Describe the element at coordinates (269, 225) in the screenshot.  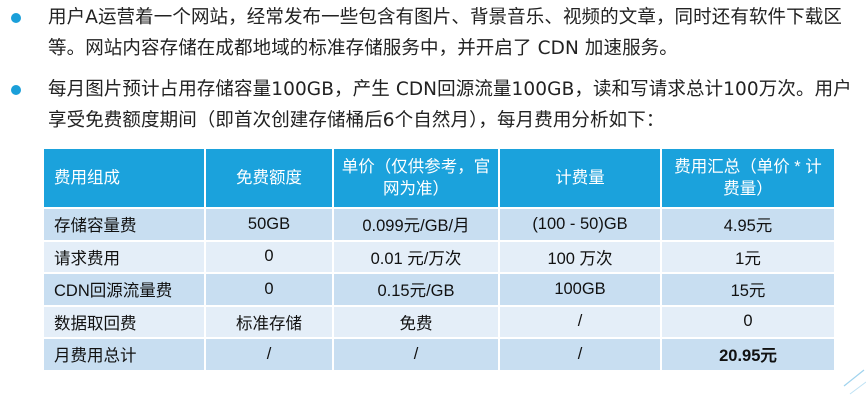
I see `table-cell: 50GB` at that location.